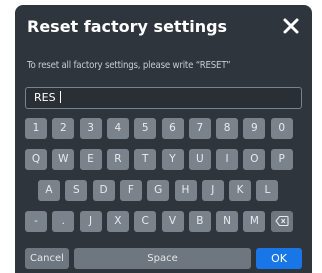 The width and height of the screenshot is (322, 273). What do you see at coordinates (281, 128) in the screenshot?
I see `key-0: 0` at bounding box center [281, 128].